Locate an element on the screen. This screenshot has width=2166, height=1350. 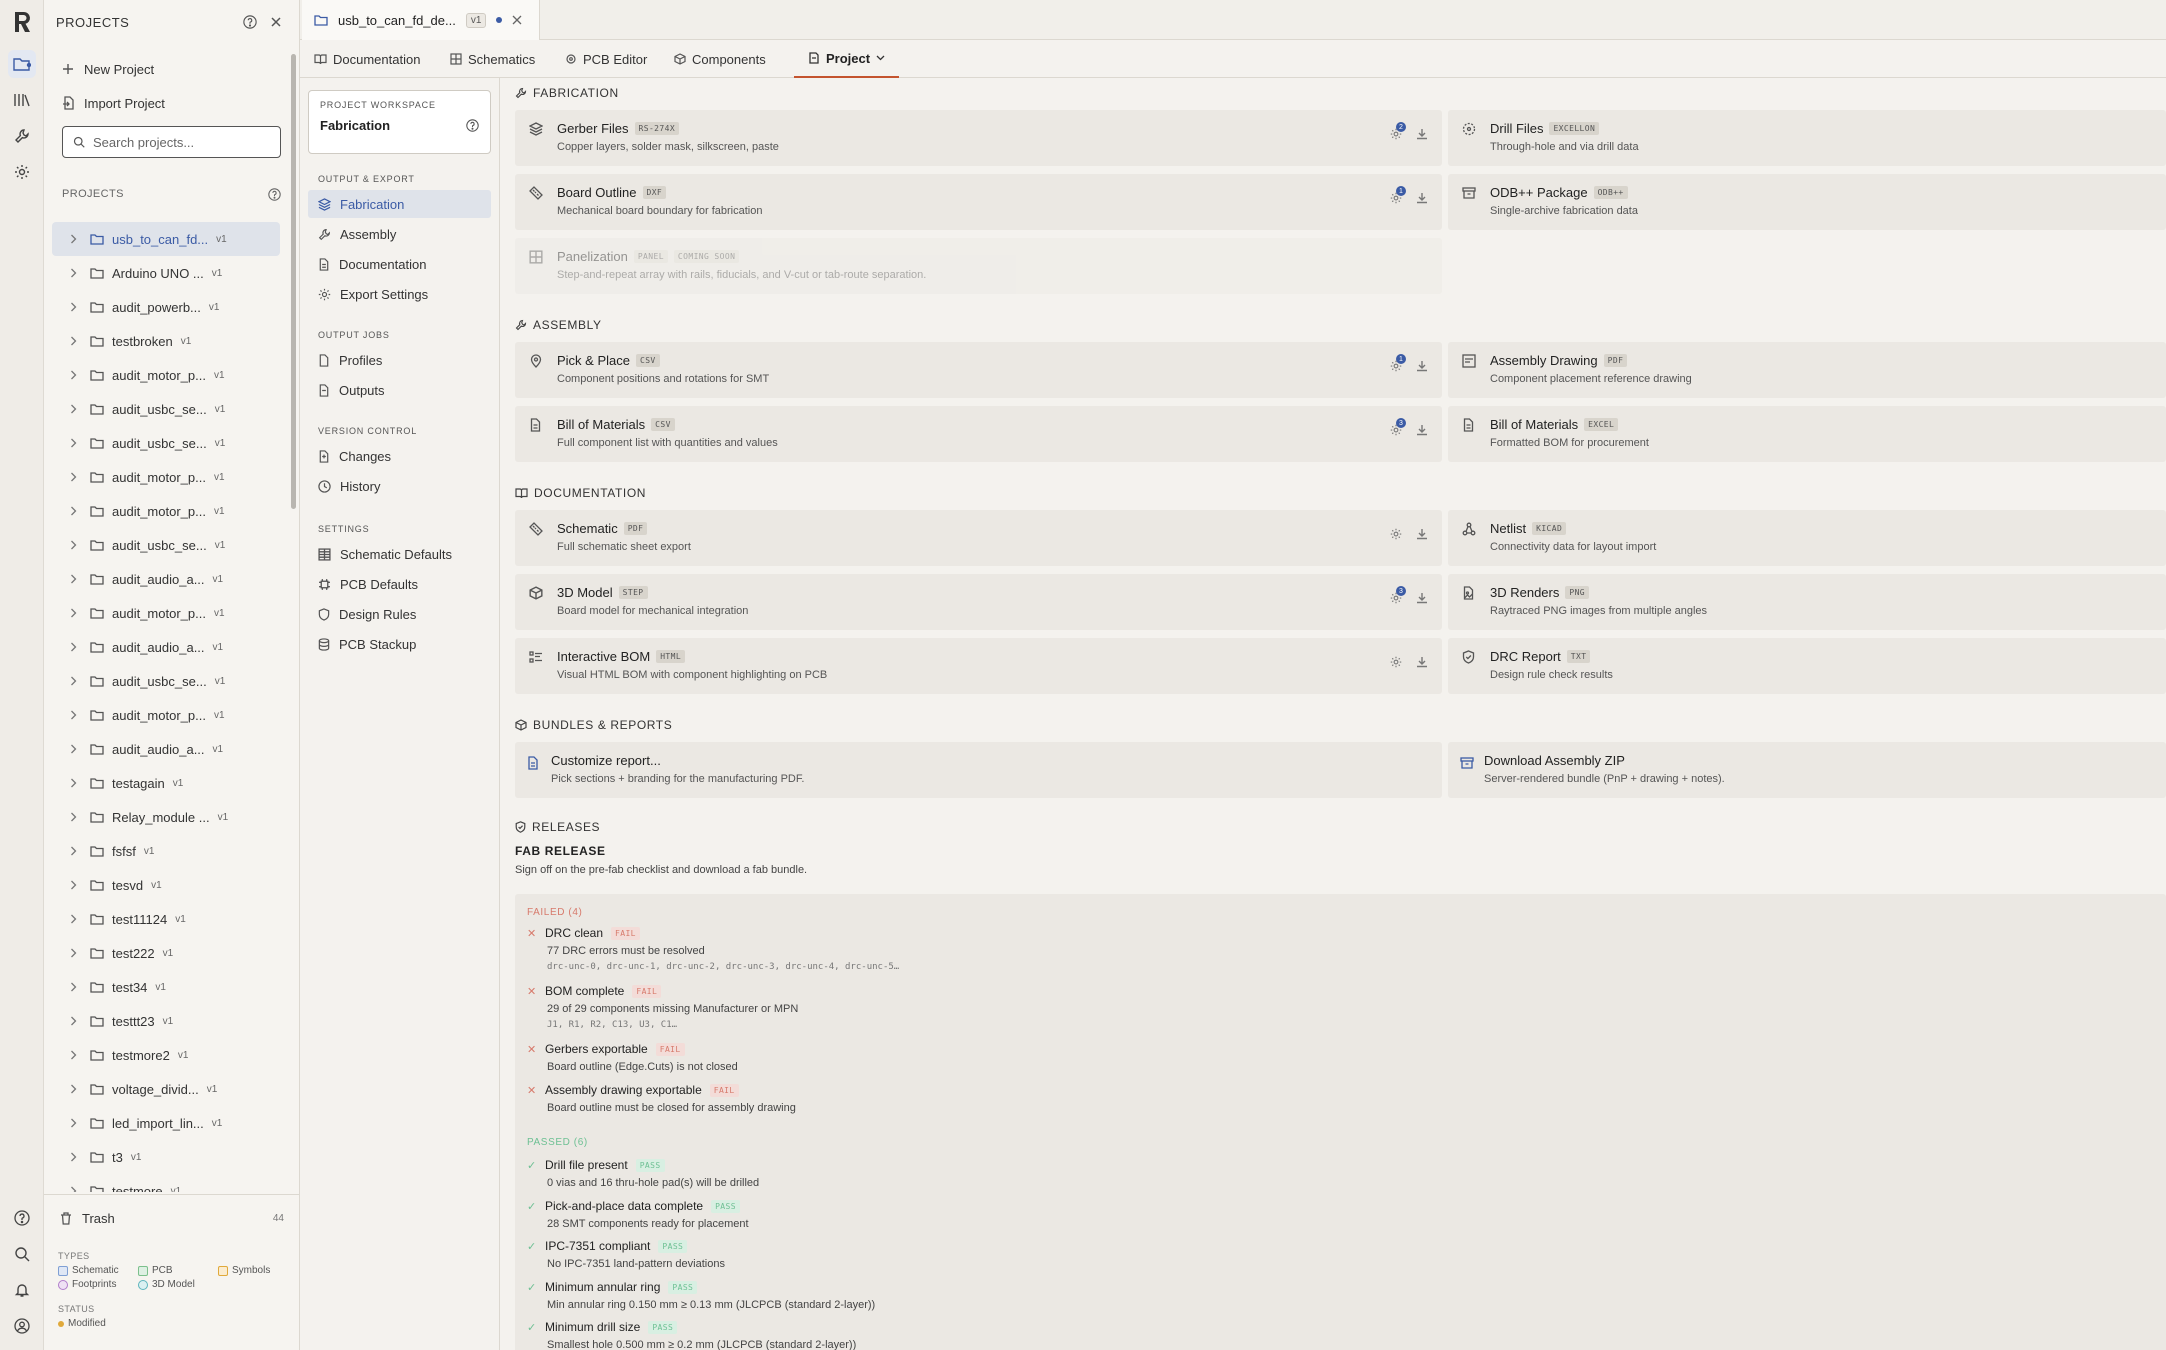
account-icon is located at coordinates (22, 1326).